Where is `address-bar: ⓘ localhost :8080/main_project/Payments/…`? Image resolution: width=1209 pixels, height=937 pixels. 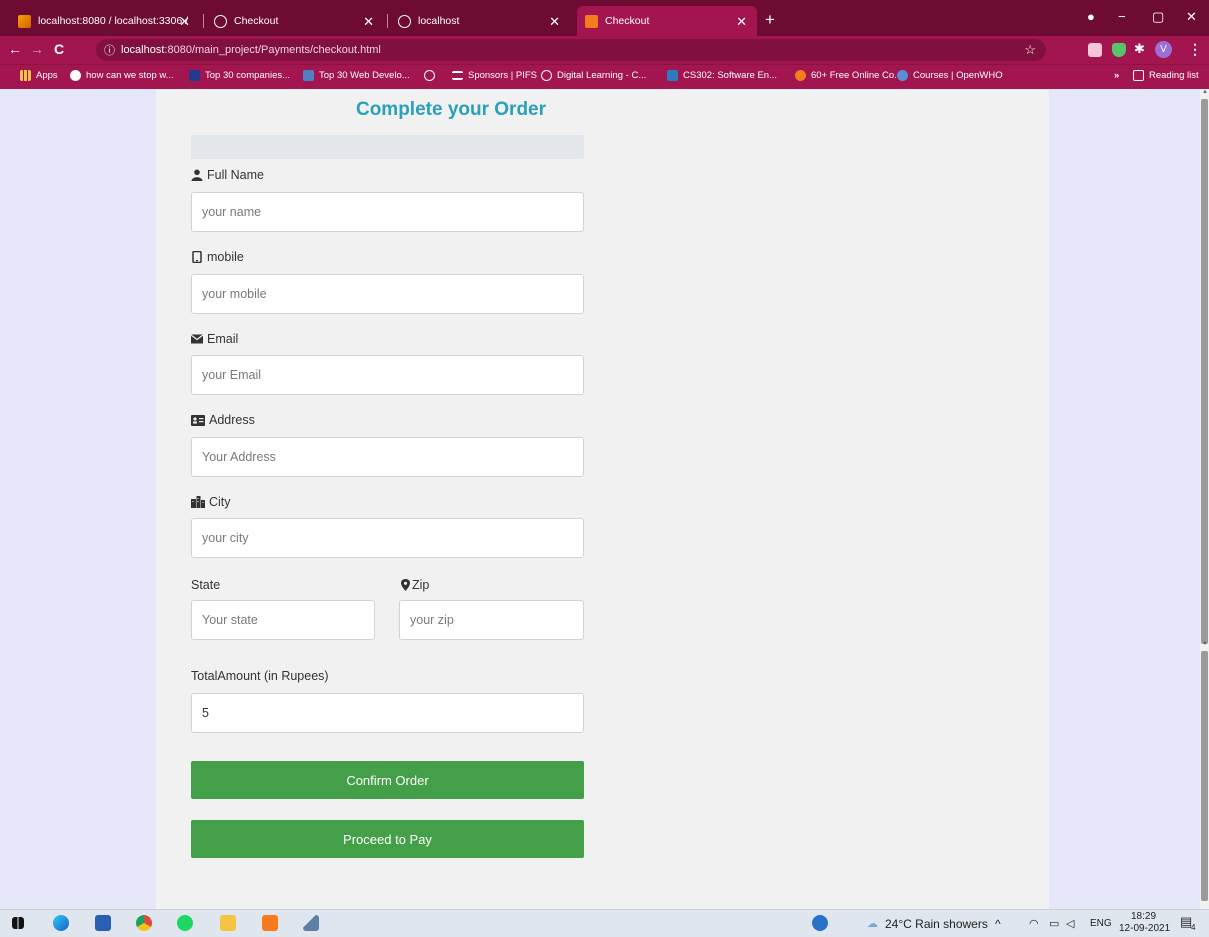
address-bar: ⓘ localhost :8080/main_project/Payments/… is located at coordinates (571, 50).